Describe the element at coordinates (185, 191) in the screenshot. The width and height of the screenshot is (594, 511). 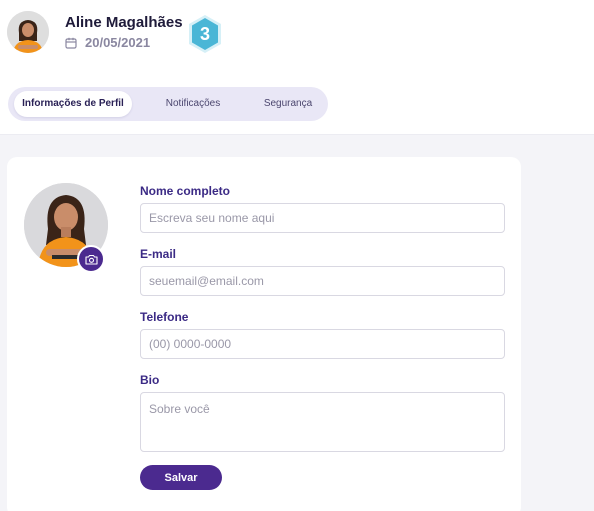
I see `full-name-label: Nome completo` at that location.